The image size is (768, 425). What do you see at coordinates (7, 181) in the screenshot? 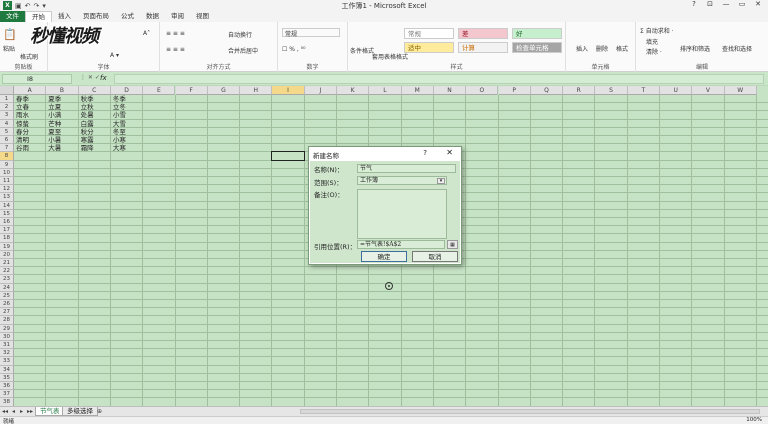
I see `row-header: 11` at bounding box center [7, 181].